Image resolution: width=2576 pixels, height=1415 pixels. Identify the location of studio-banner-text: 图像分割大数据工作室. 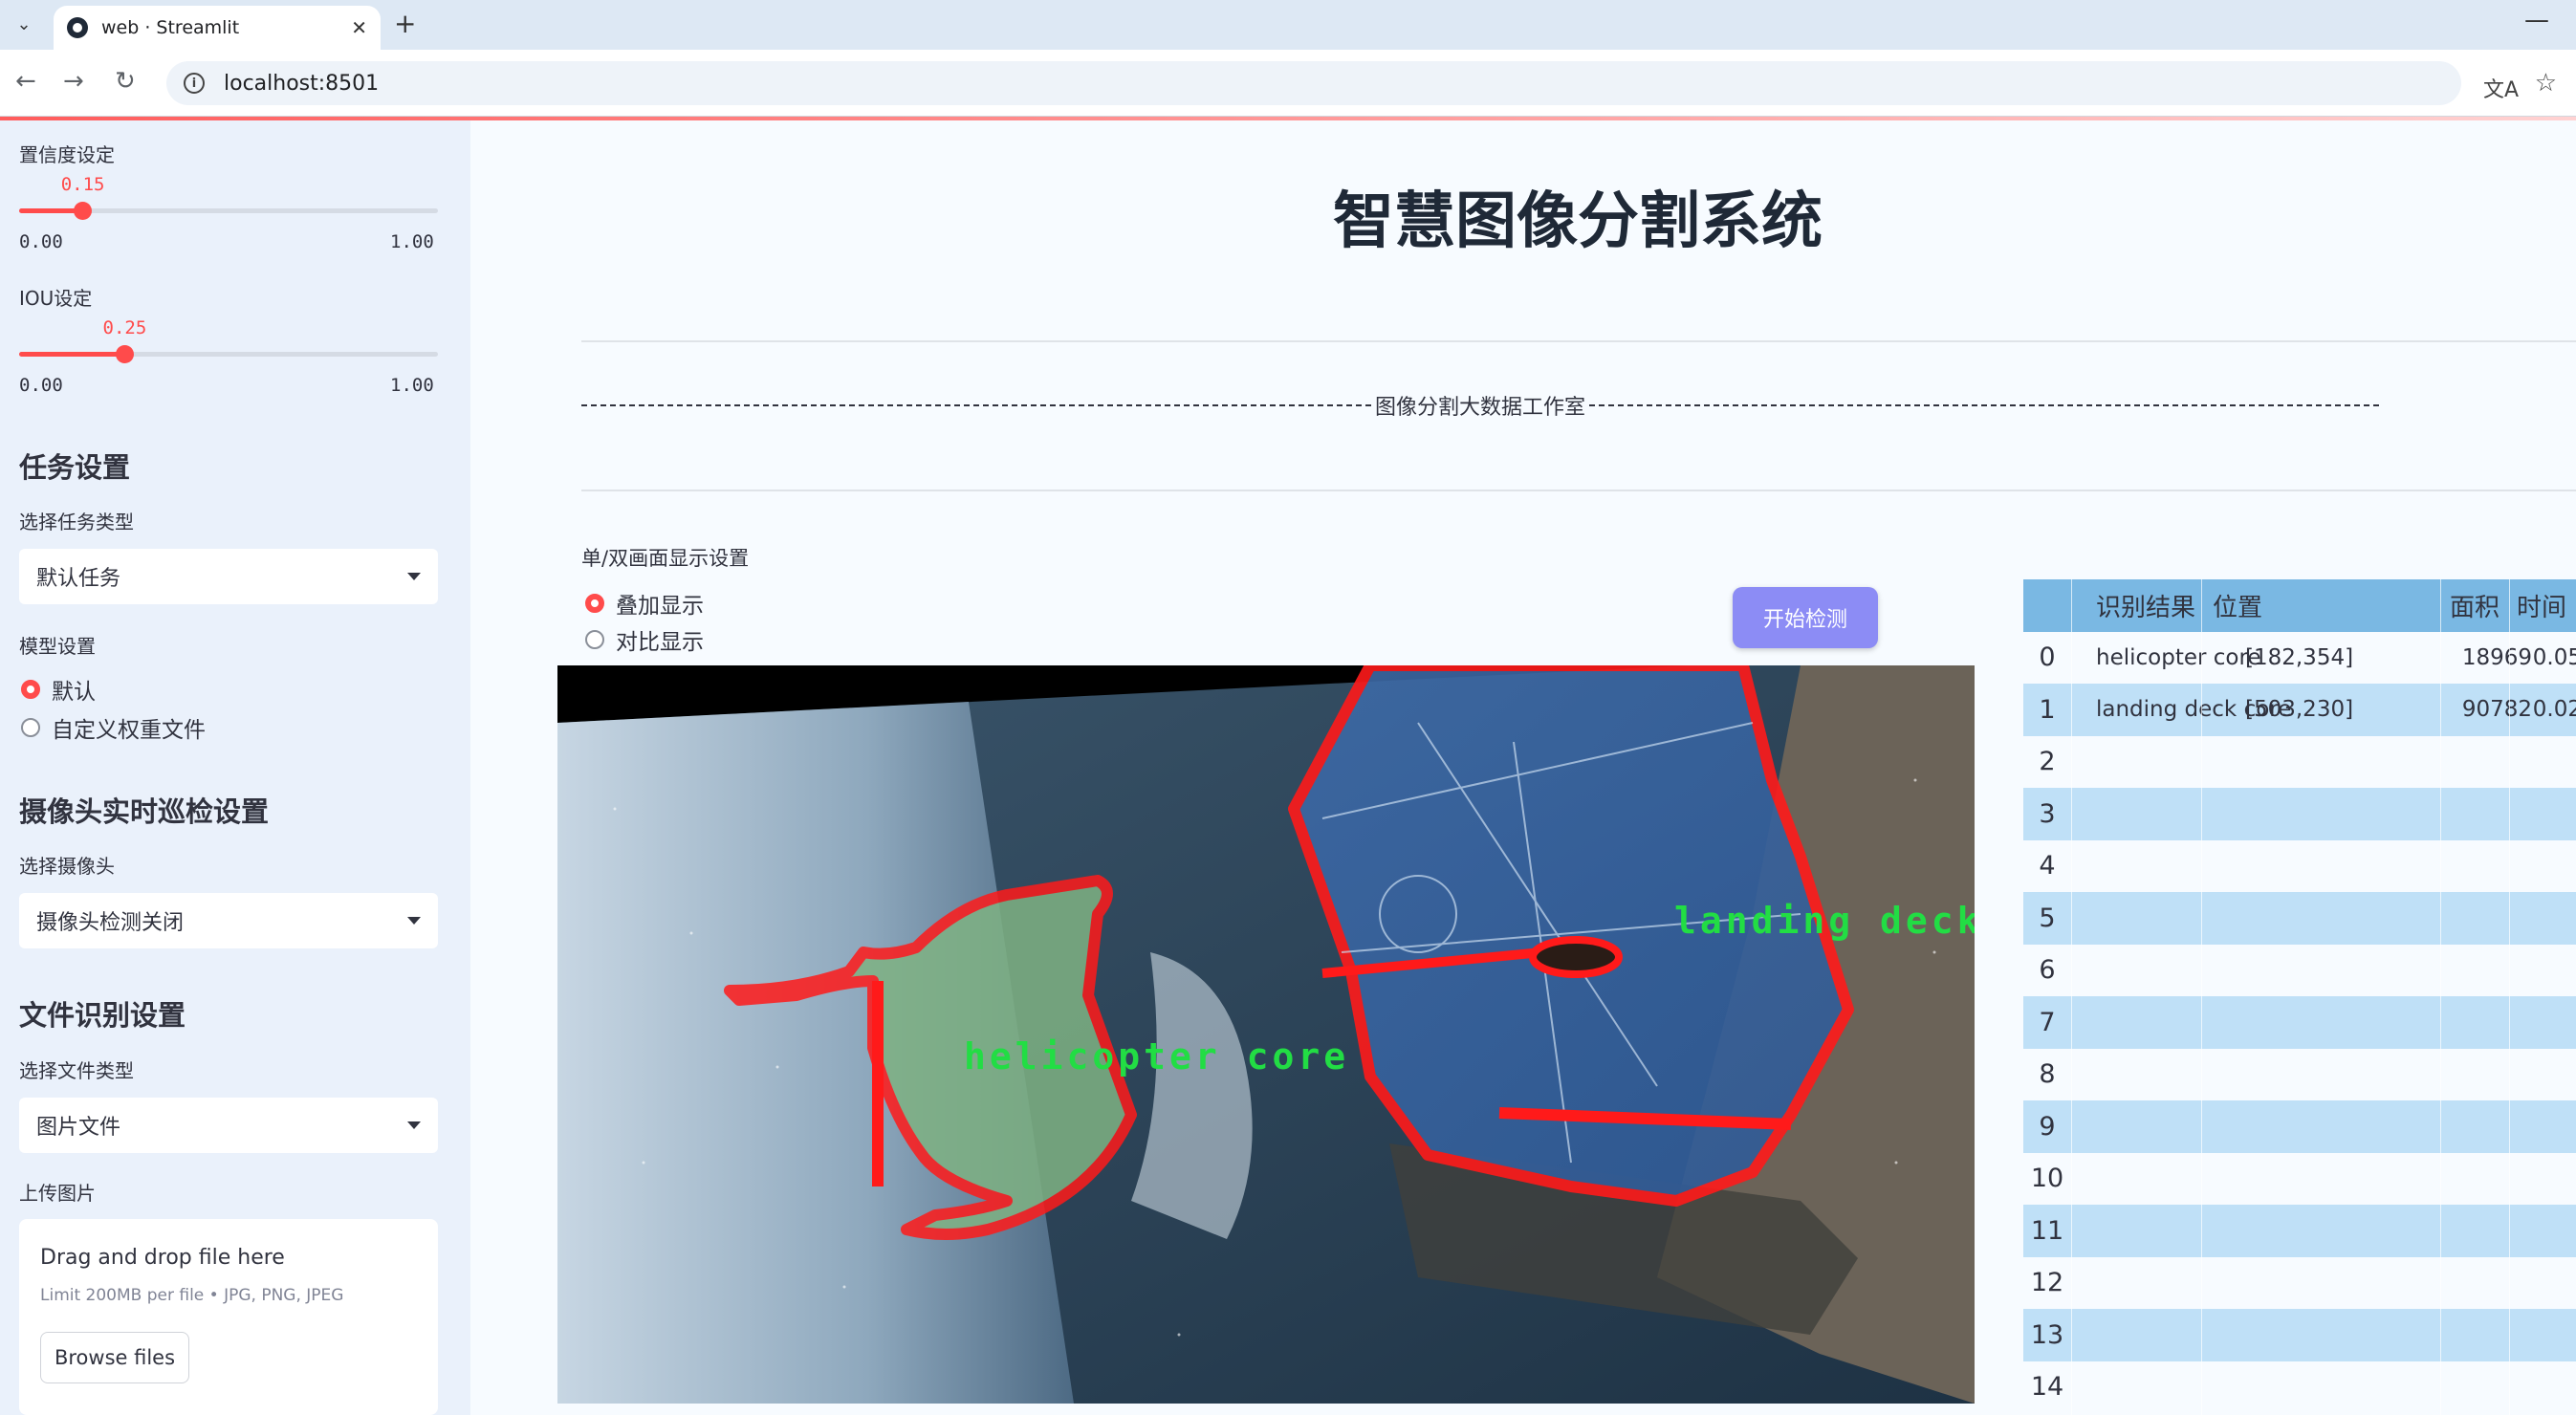
(1480, 408).